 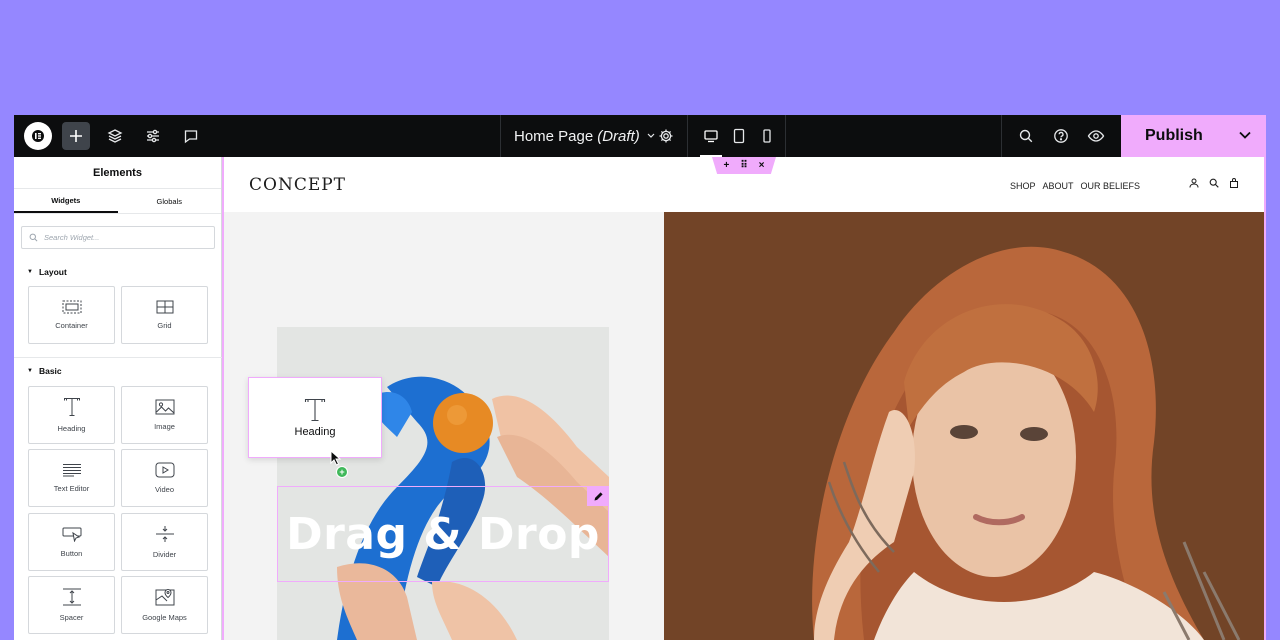 What do you see at coordinates (164, 325) in the screenshot?
I see `widget-label: Grid` at bounding box center [164, 325].